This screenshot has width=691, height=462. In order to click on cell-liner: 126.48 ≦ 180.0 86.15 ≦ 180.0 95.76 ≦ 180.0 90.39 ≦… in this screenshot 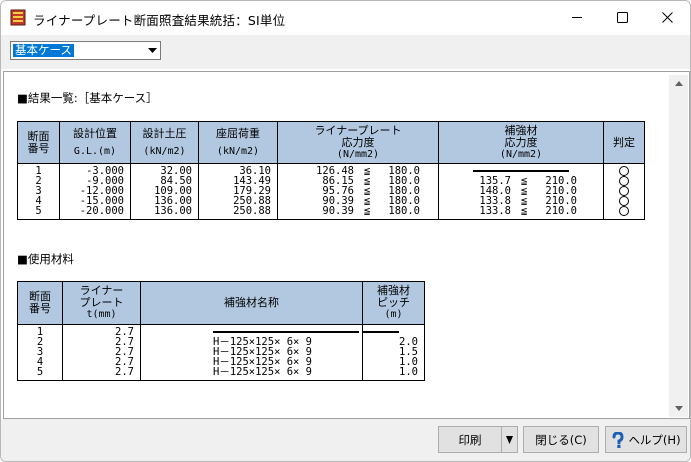, I will do `click(358, 191)`.